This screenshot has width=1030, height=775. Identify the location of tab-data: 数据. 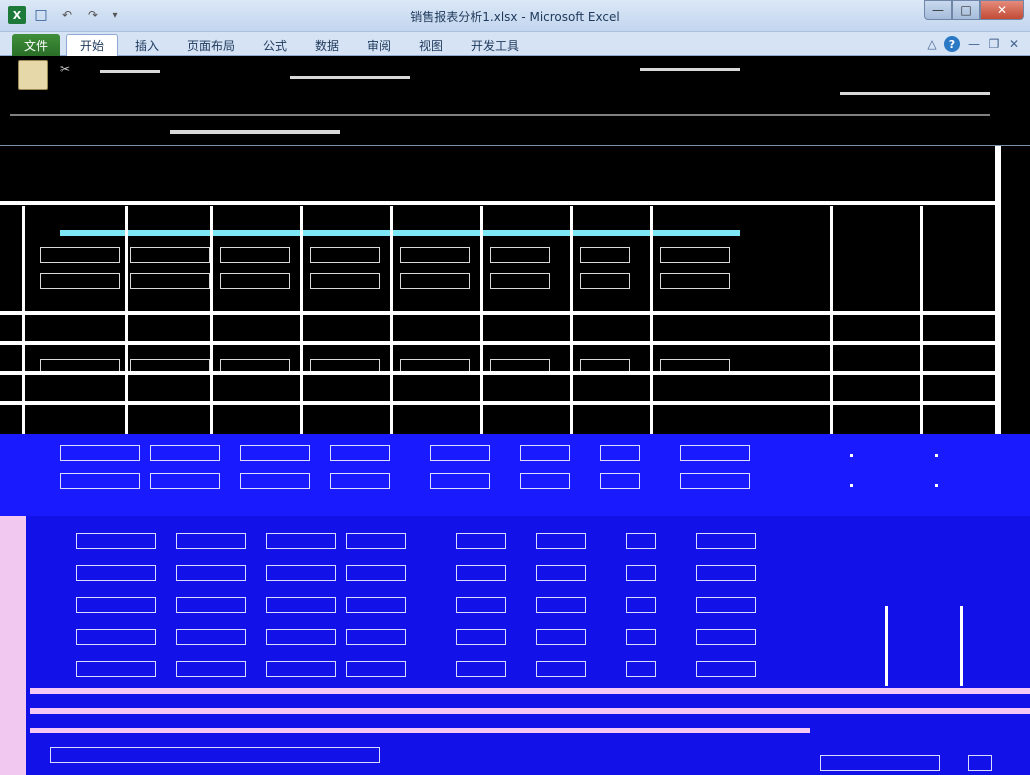
(327, 45).